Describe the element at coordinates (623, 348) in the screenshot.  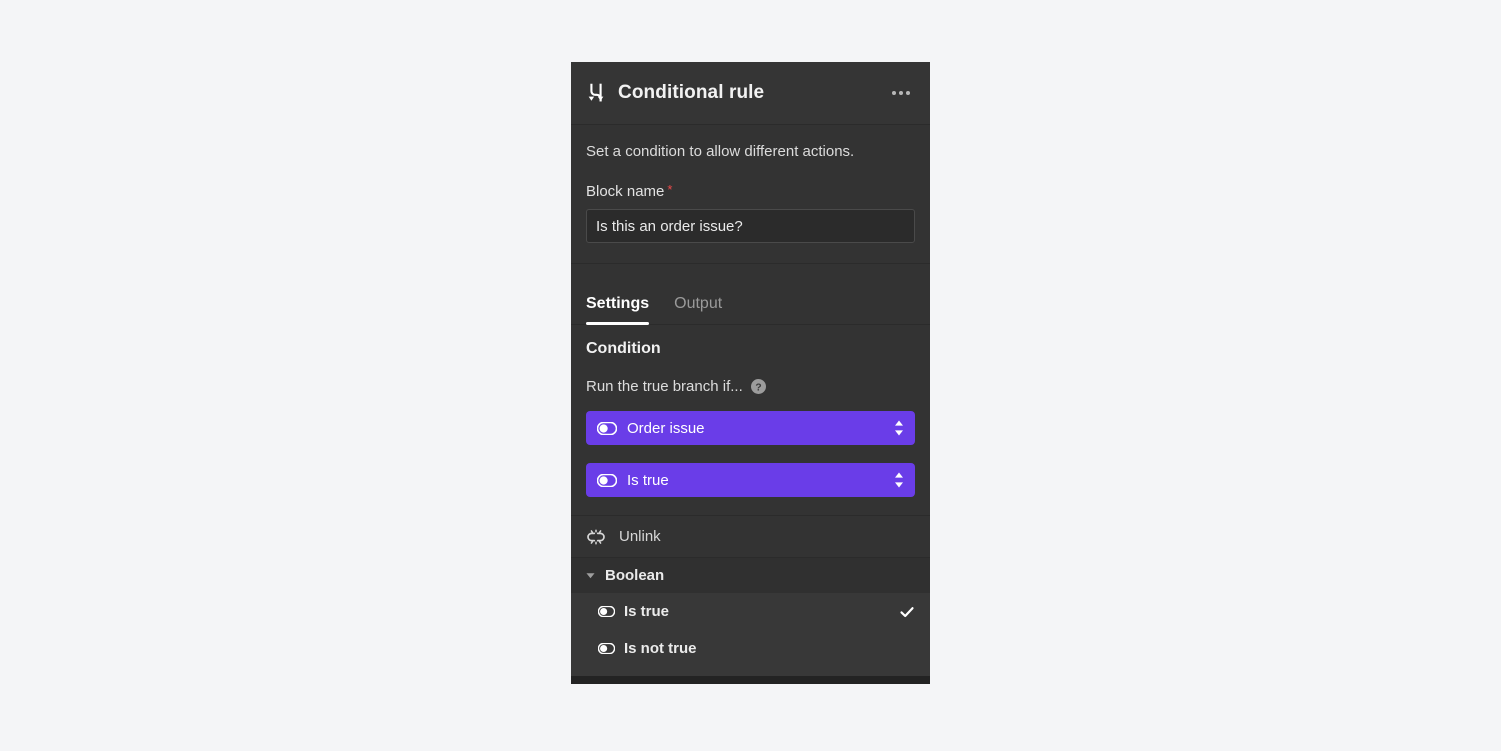
I see `condition-section-title: Condition` at that location.